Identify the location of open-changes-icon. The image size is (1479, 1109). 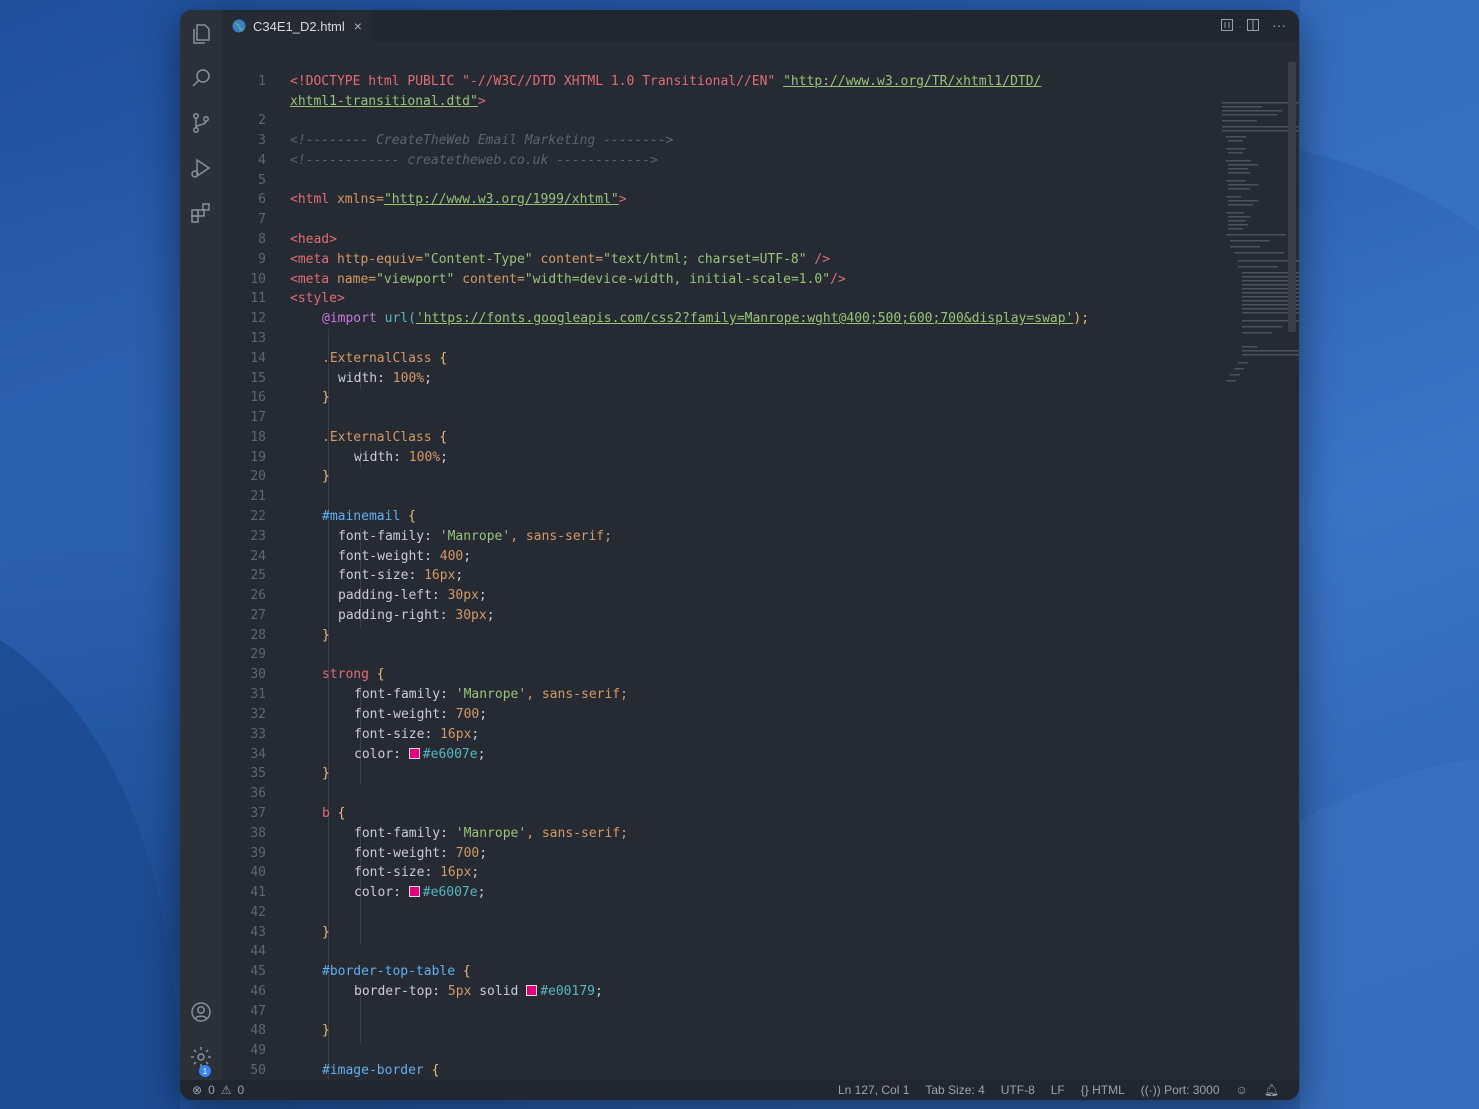
(1227, 25).